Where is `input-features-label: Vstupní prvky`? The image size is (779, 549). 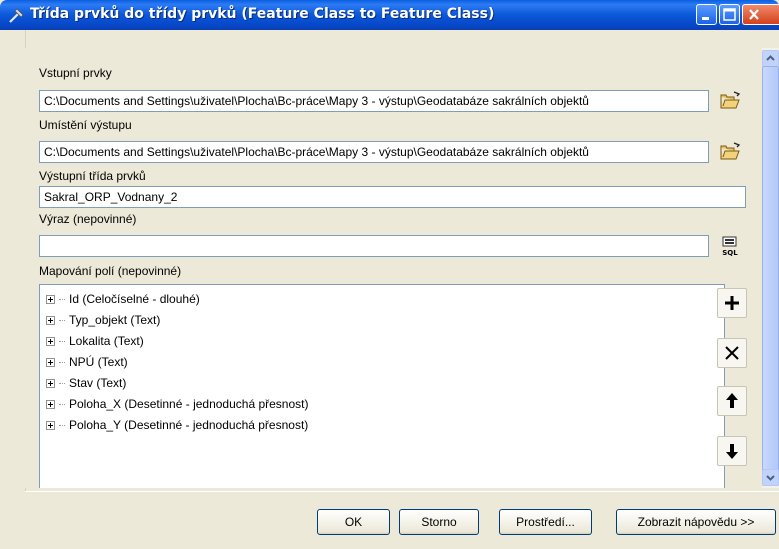 input-features-label: Vstupní prvky is located at coordinates (75, 73).